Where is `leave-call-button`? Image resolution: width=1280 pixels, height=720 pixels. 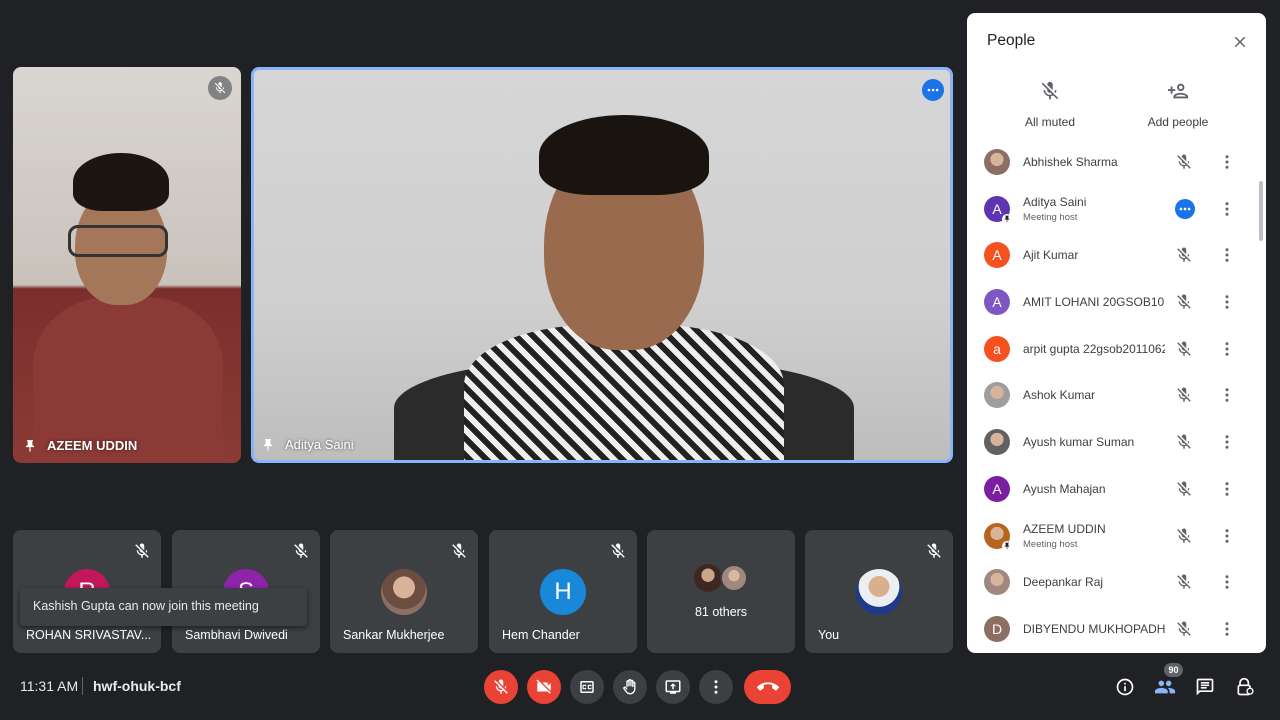 leave-call-button is located at coordinates (767, 687).